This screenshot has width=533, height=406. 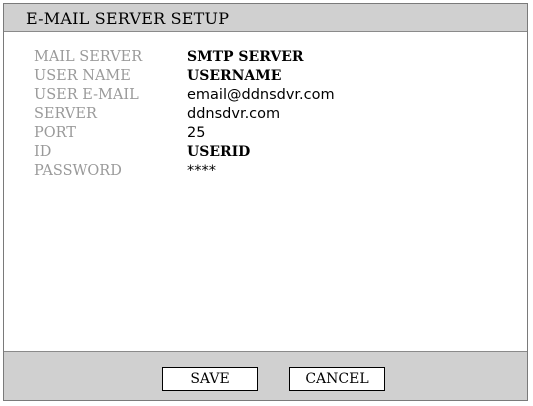 What do you see at coordinates (86, 95) in the screenshot?
I see `user-email-label: USER E-MAIL` at bounding box center [86, 95].